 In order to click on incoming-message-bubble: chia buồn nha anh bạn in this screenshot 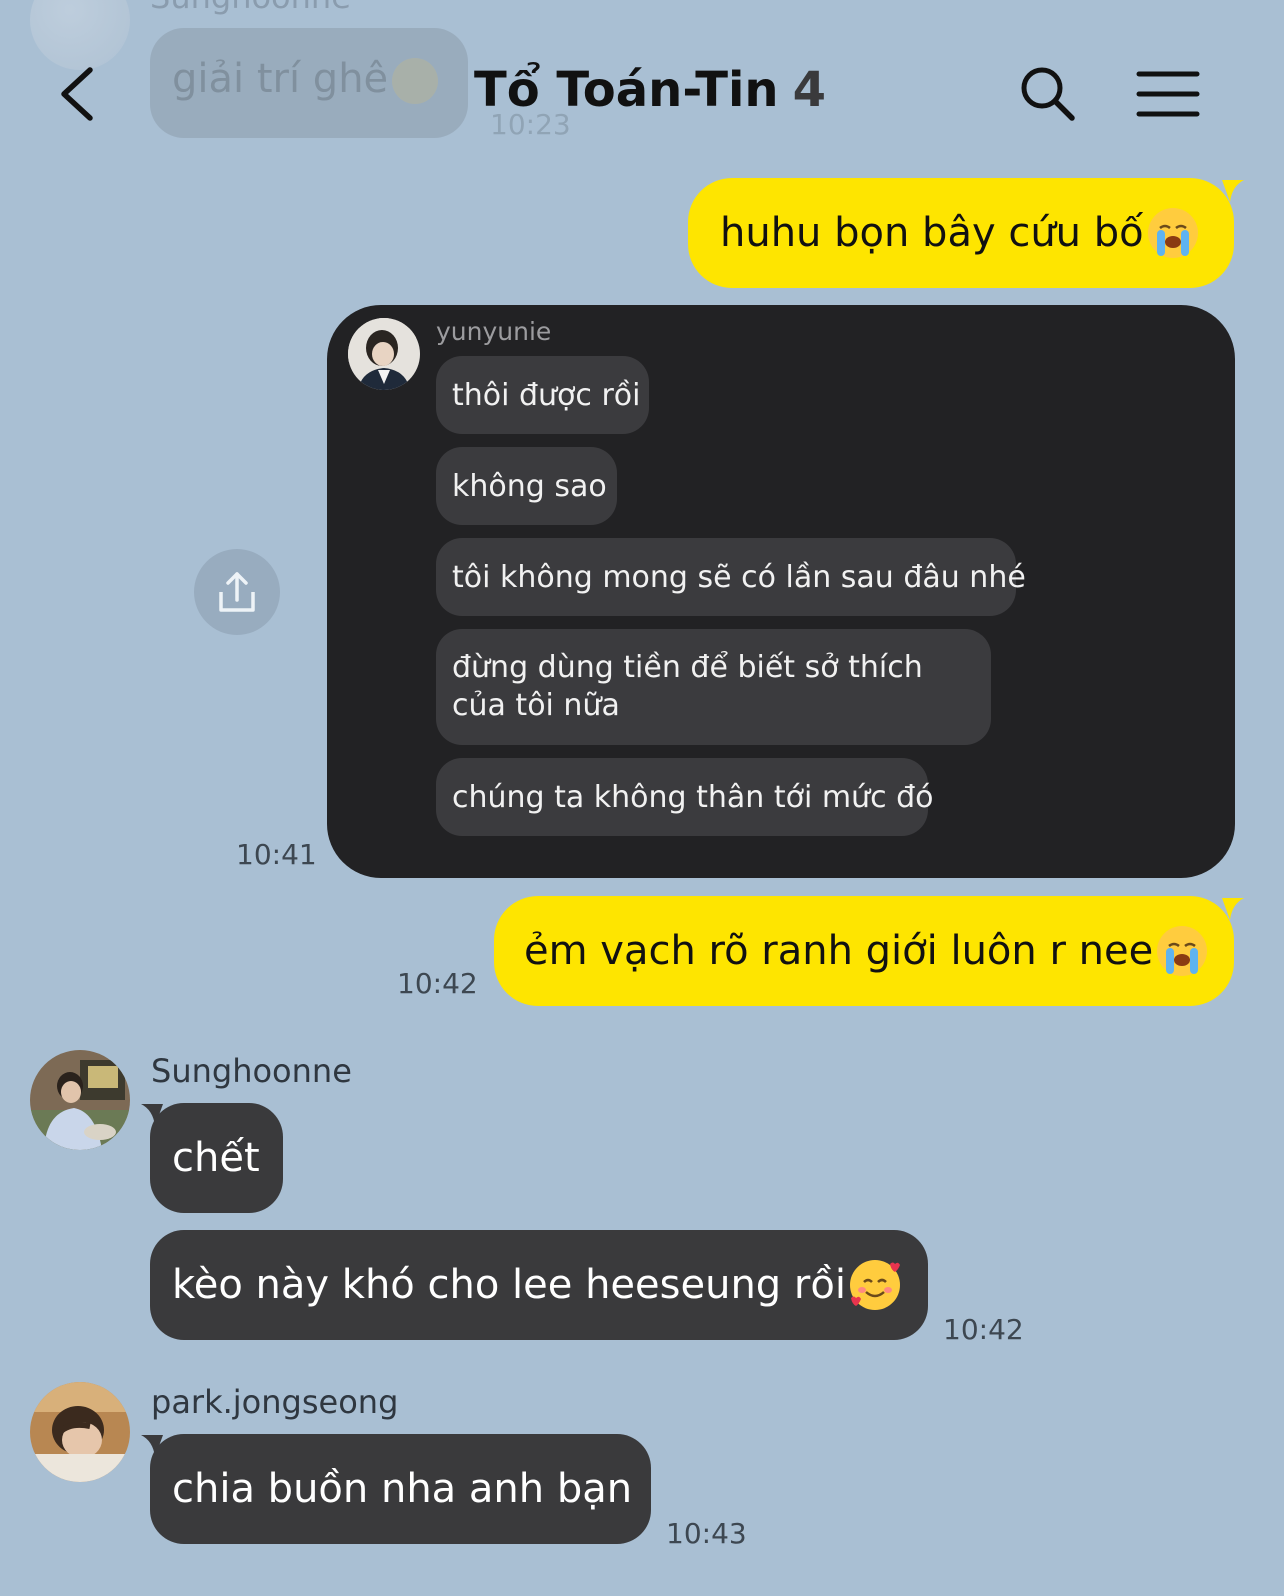, I will do `click(400, 1489)`.